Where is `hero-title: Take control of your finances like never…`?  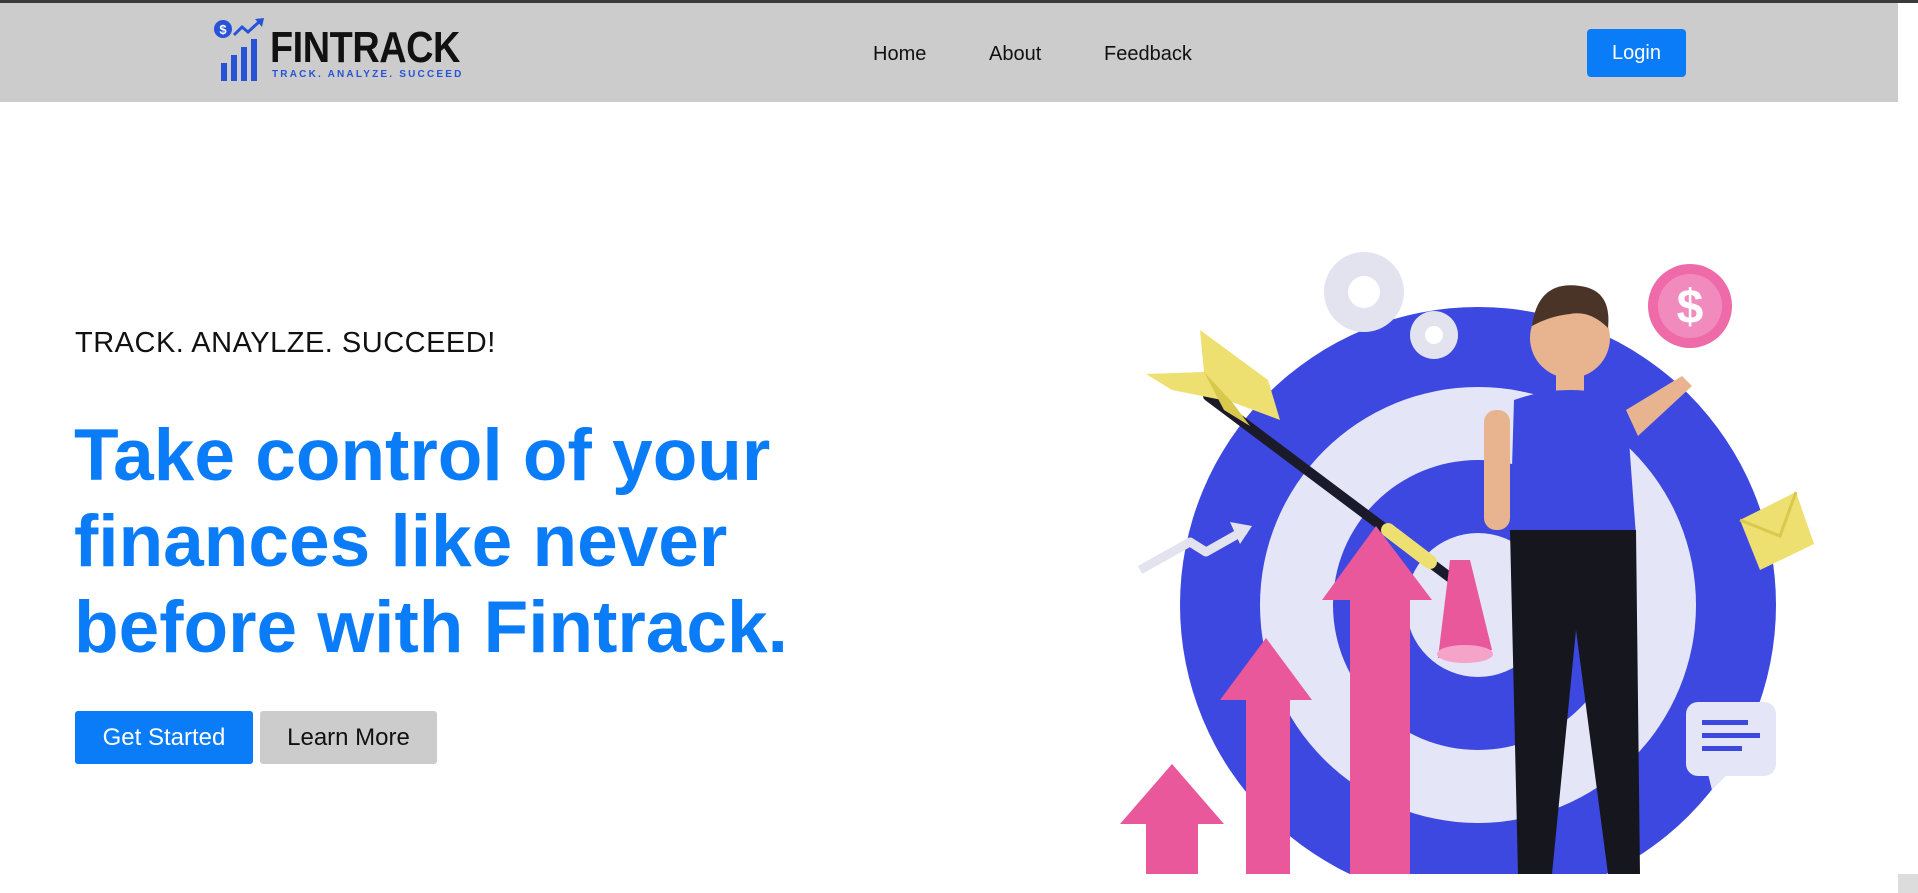
hero-title: Take control of your finances like never… is located at coordinates (431, 541).